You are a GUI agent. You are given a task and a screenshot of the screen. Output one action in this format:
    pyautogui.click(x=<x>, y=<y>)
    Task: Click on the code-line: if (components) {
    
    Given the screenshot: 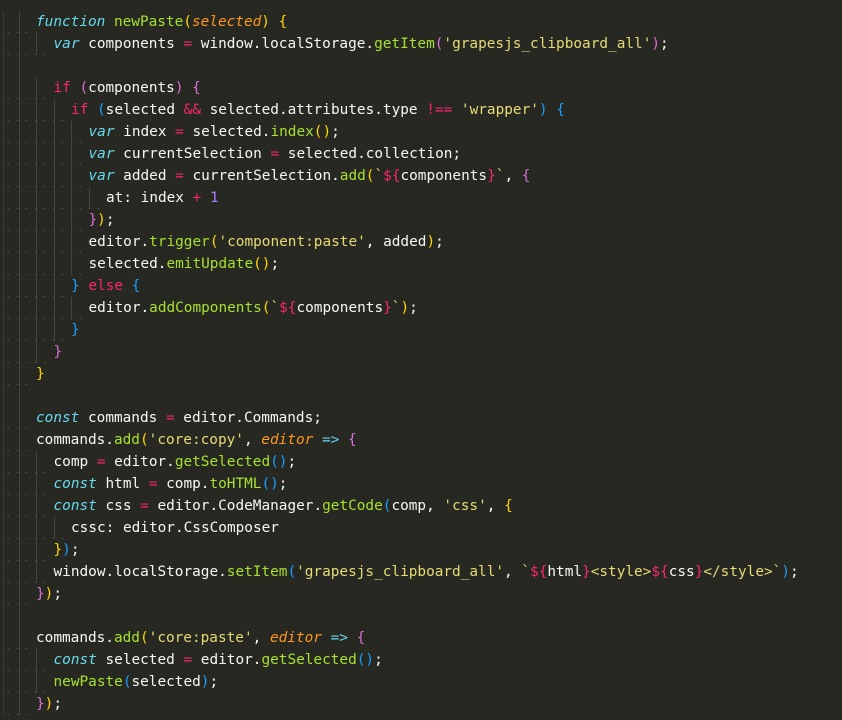 What is the action you would take?
    pyautogui.click(x=399, y=88)
    